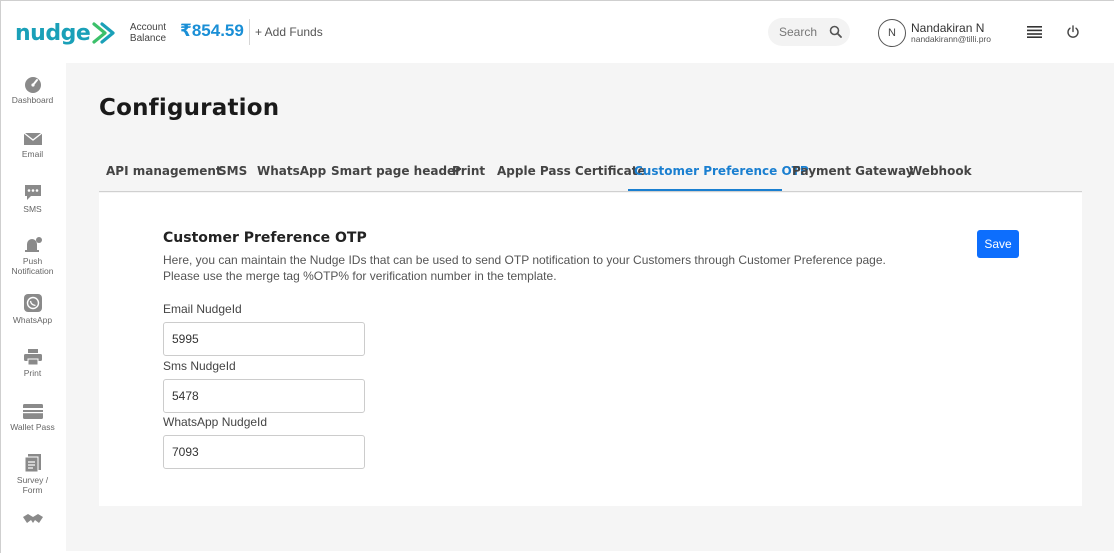 This screenshot has width=1114, height=553. What do you see at coordinates (32, 320) in the screenshot?
I see `sidebar-label-whatsapp: WhatsApp` at bounding box center [32, 320].